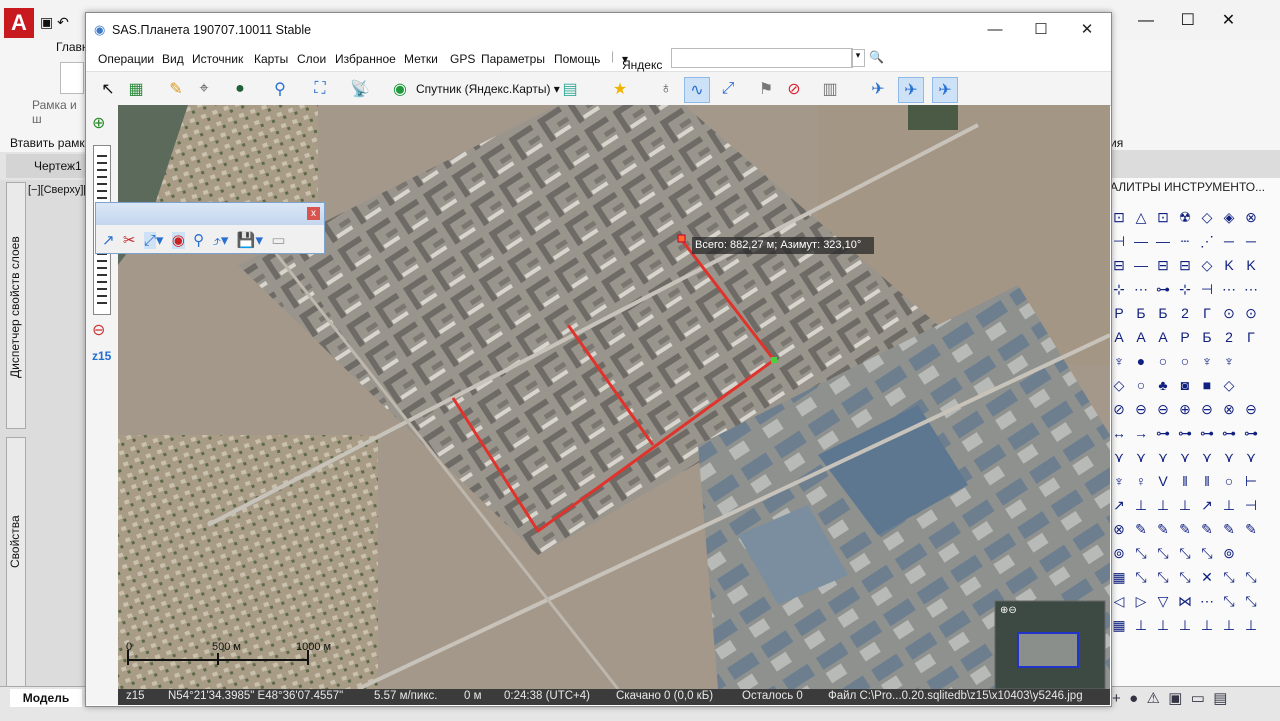  What do you see at coordinates (173, 59) in the screenshot?
I see `menu-view: Вид` at bounding box center [173, 59].